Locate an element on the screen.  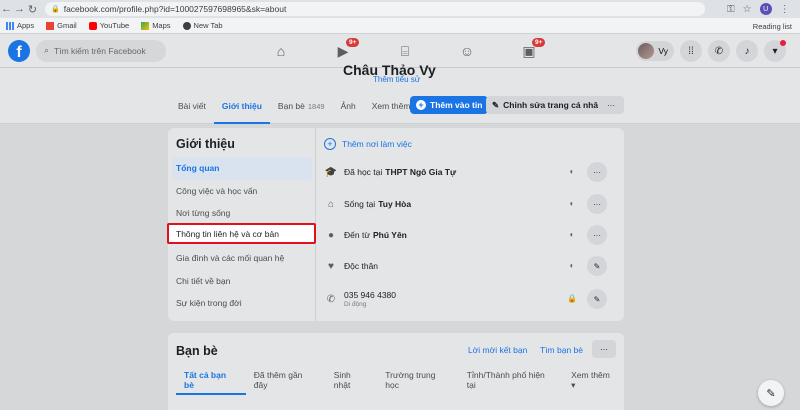
messenger-icon: ✆ is located at coordinates (719, 51).